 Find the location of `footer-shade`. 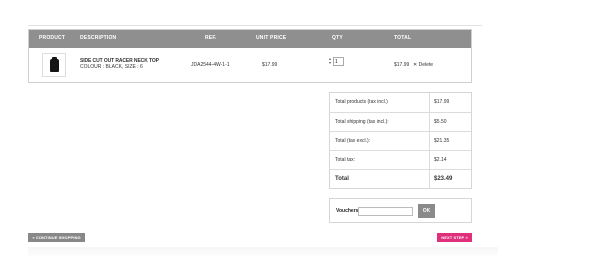

footer-shade is located at coordinates (263, 251).